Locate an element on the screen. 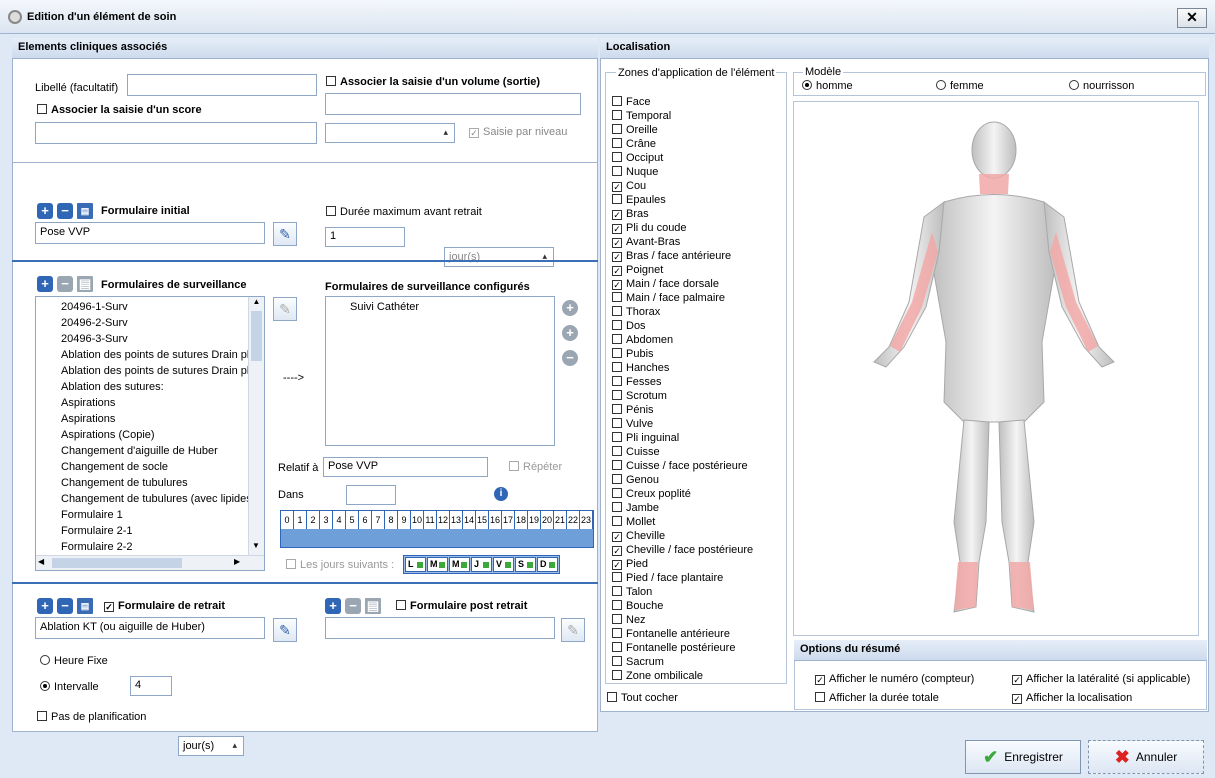 The height and width of the screenshot is (778, 1215). zone-item: Cuisse / face postérieure is located at coordinates (698, 466).